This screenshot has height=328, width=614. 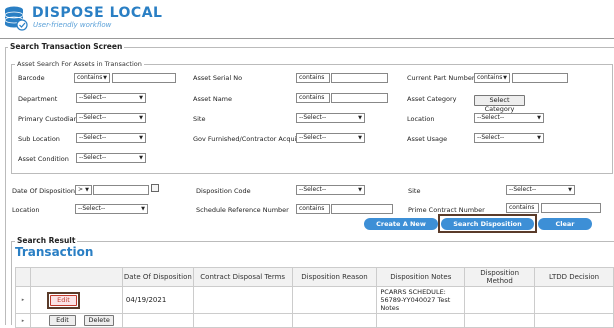 I want to click on disposition-site-label: Site, so click(x=414, y=191).